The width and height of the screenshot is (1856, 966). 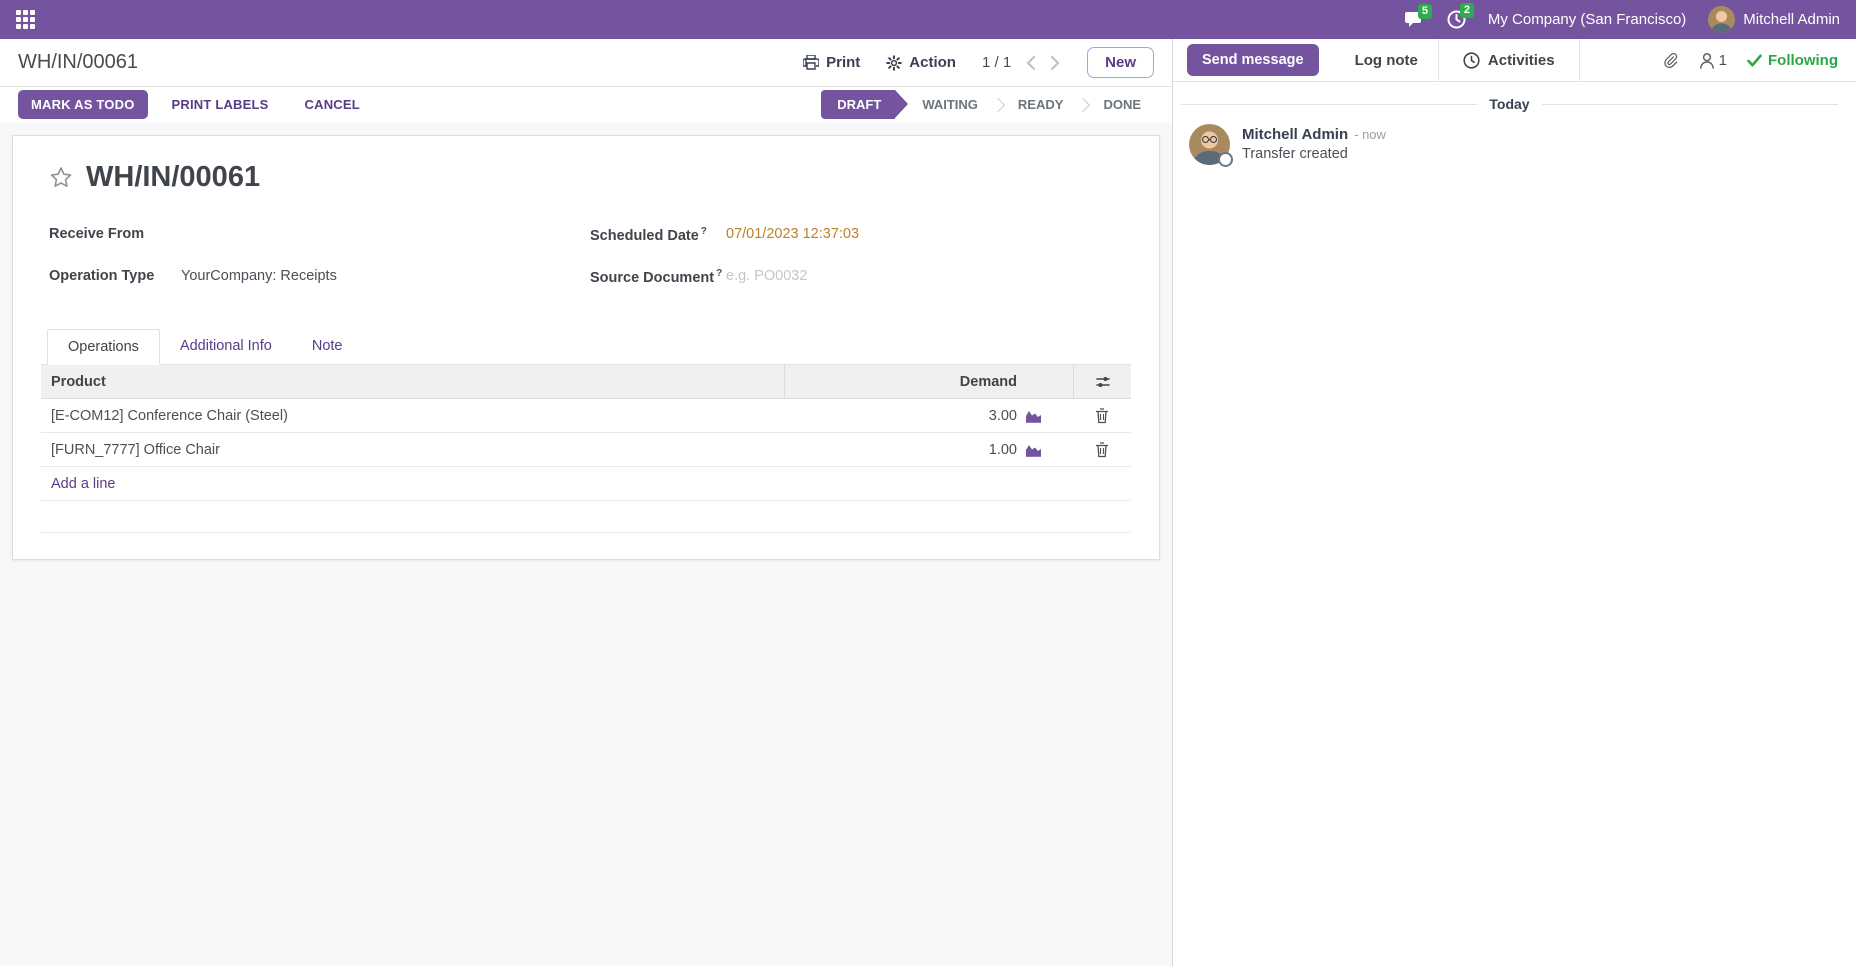 I want to click on new-button: New, so click(x=1120, y=62).